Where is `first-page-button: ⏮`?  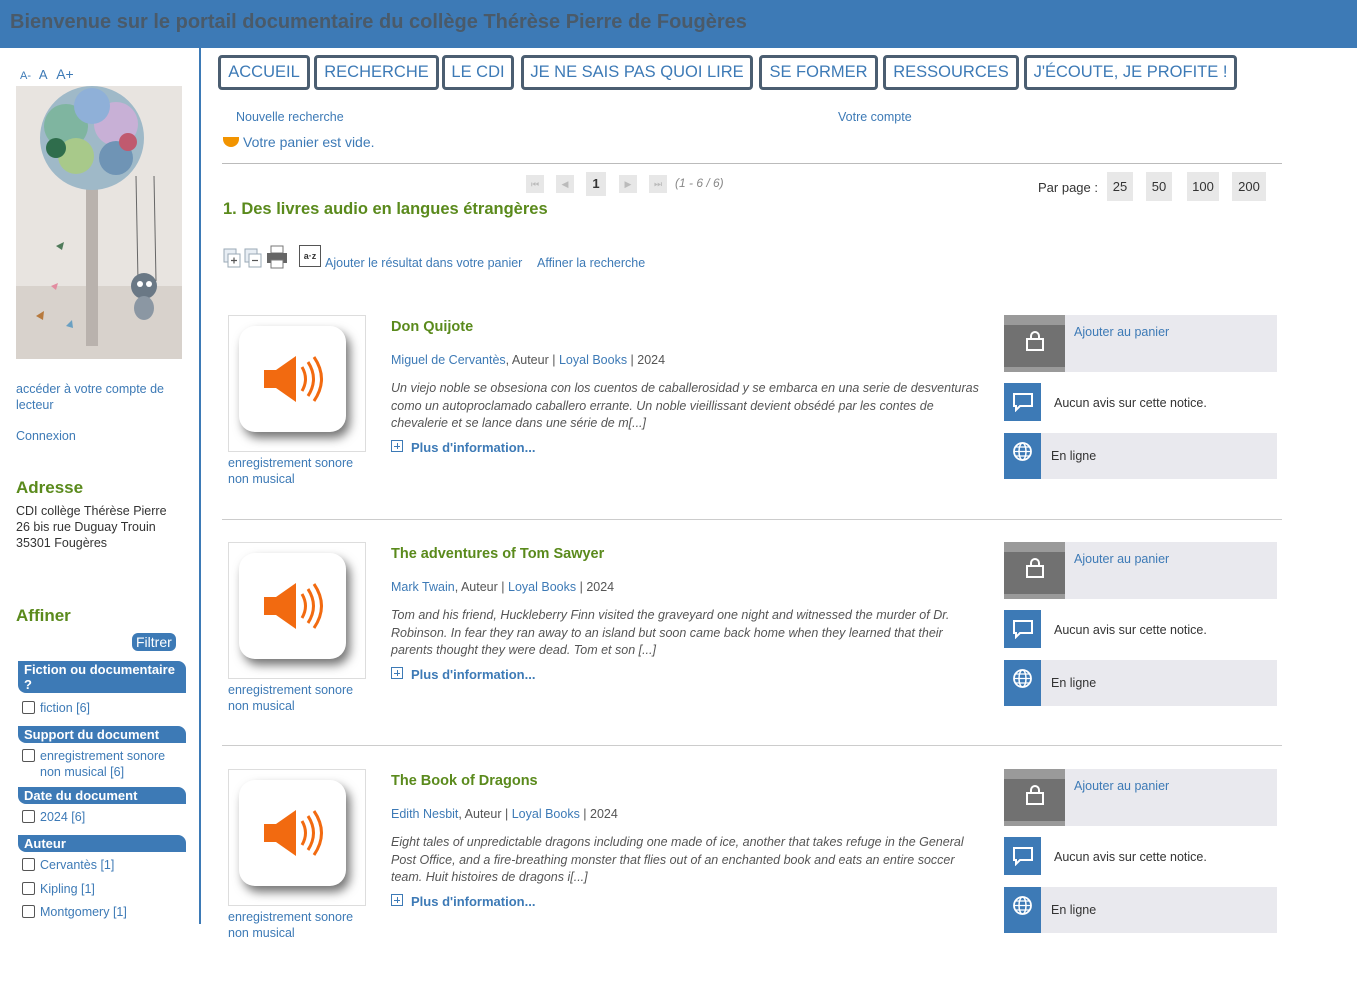 first-page-button: ⏮ is located at coordinates (535, 184).